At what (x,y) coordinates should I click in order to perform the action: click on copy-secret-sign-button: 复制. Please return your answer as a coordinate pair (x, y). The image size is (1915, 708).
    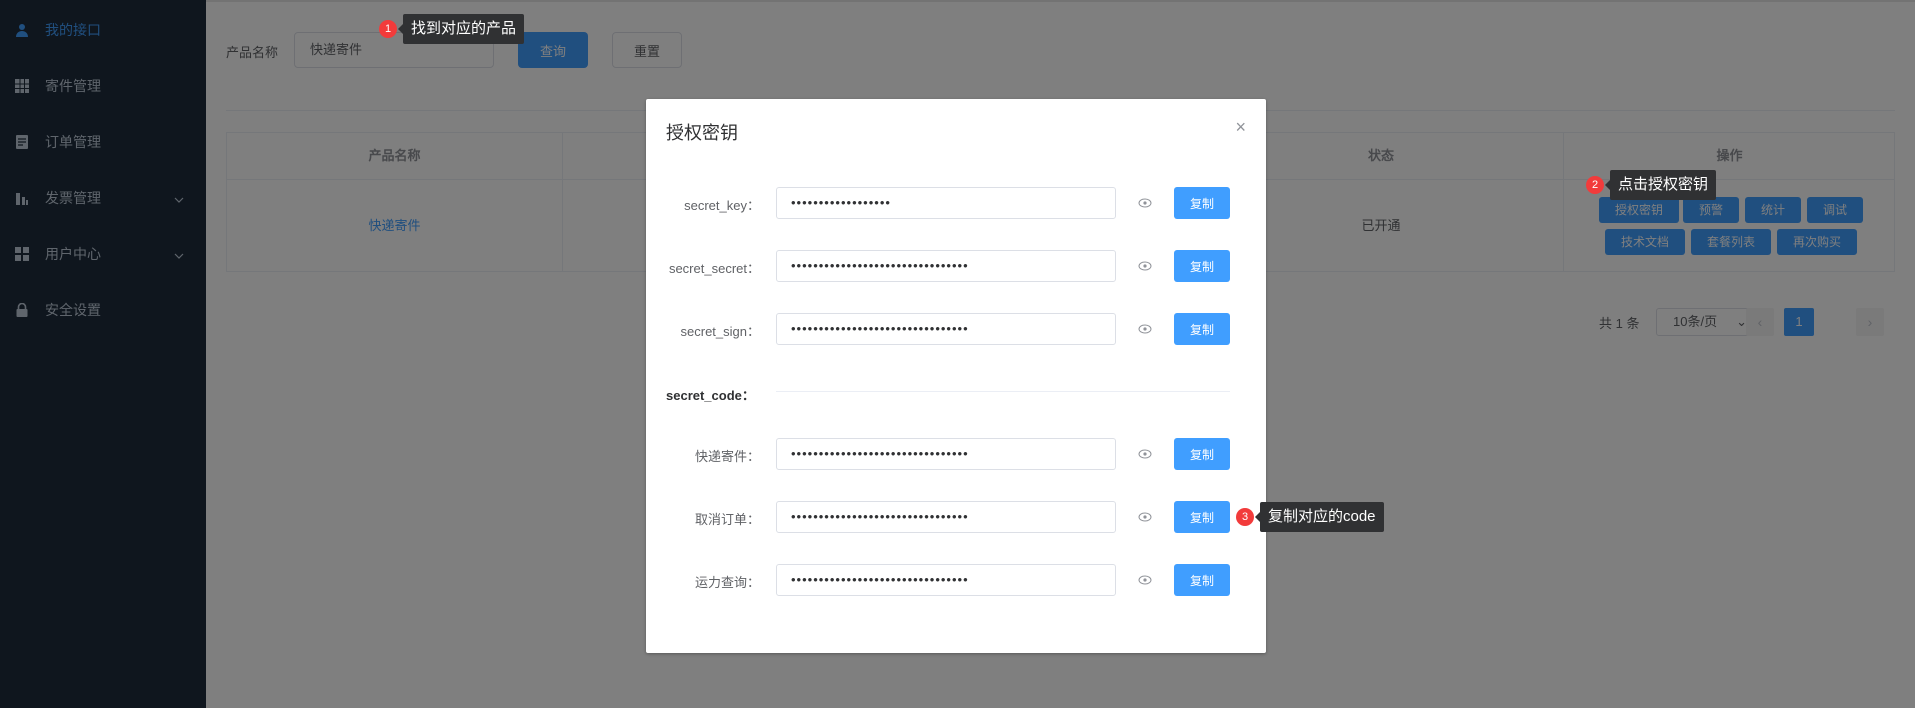
    Looking at the image, I should click on (1202, 329).